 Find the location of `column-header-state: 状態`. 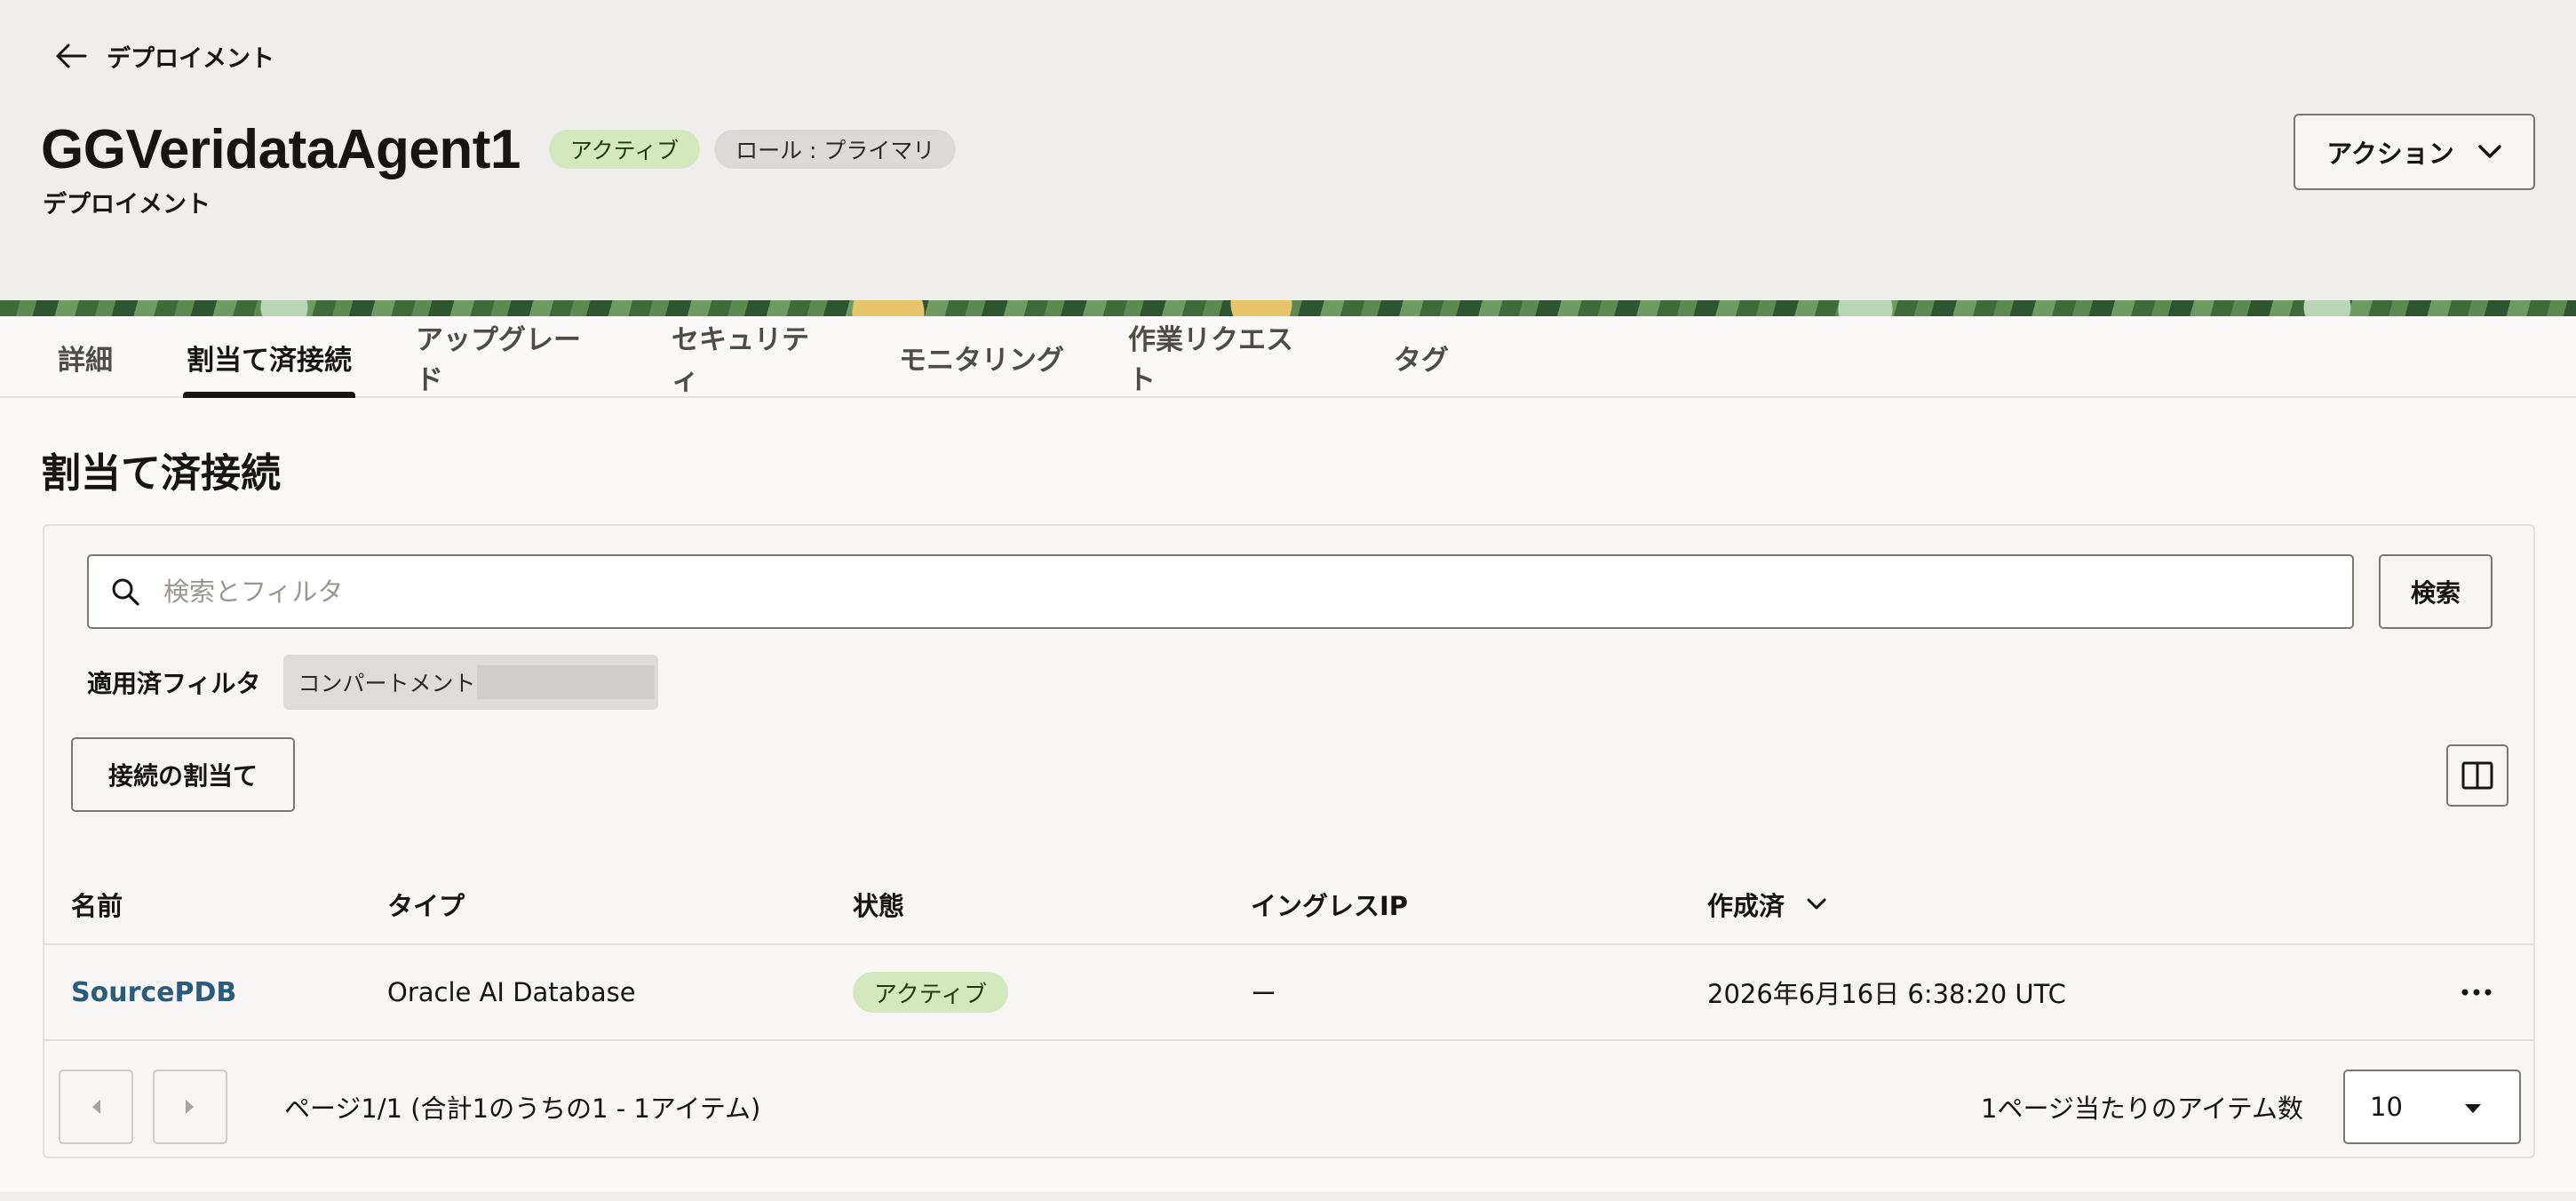

column-header-state: 状態 is located at coordinates (878, 904).